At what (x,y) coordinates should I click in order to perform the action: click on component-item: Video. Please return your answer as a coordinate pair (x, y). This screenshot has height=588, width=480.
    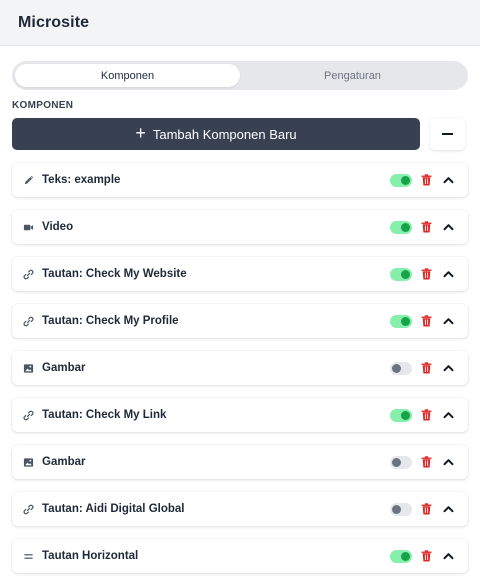
    Looking at the image, I should click on (240, 227).